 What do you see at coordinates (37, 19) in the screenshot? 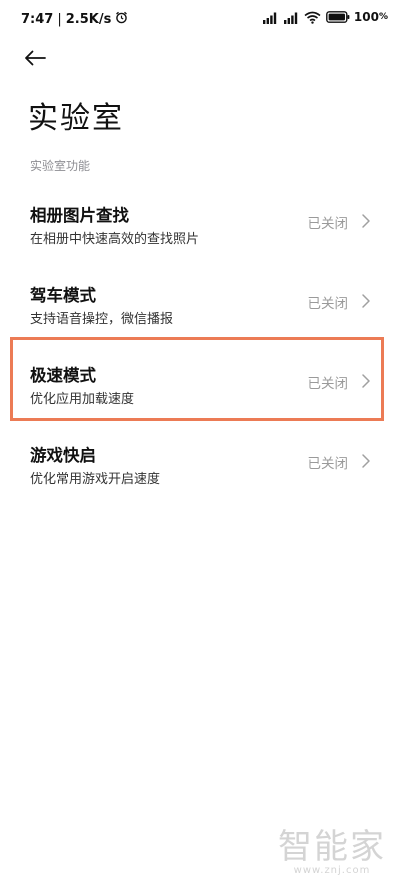
I see `status-time: 7:47` at bounding box center [37, 19].